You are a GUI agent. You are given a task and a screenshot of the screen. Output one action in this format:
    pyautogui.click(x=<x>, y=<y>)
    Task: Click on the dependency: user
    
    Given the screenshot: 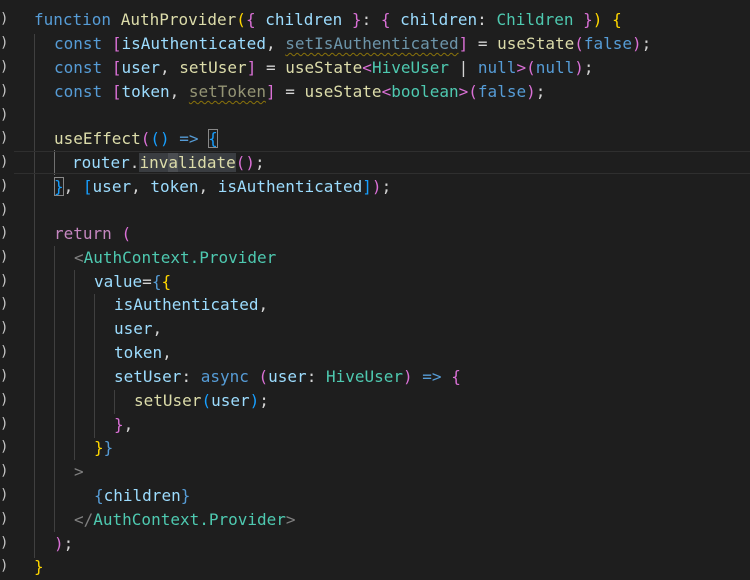 What is the action you would take?
    pyautogui.click(x=112, y=186)
    